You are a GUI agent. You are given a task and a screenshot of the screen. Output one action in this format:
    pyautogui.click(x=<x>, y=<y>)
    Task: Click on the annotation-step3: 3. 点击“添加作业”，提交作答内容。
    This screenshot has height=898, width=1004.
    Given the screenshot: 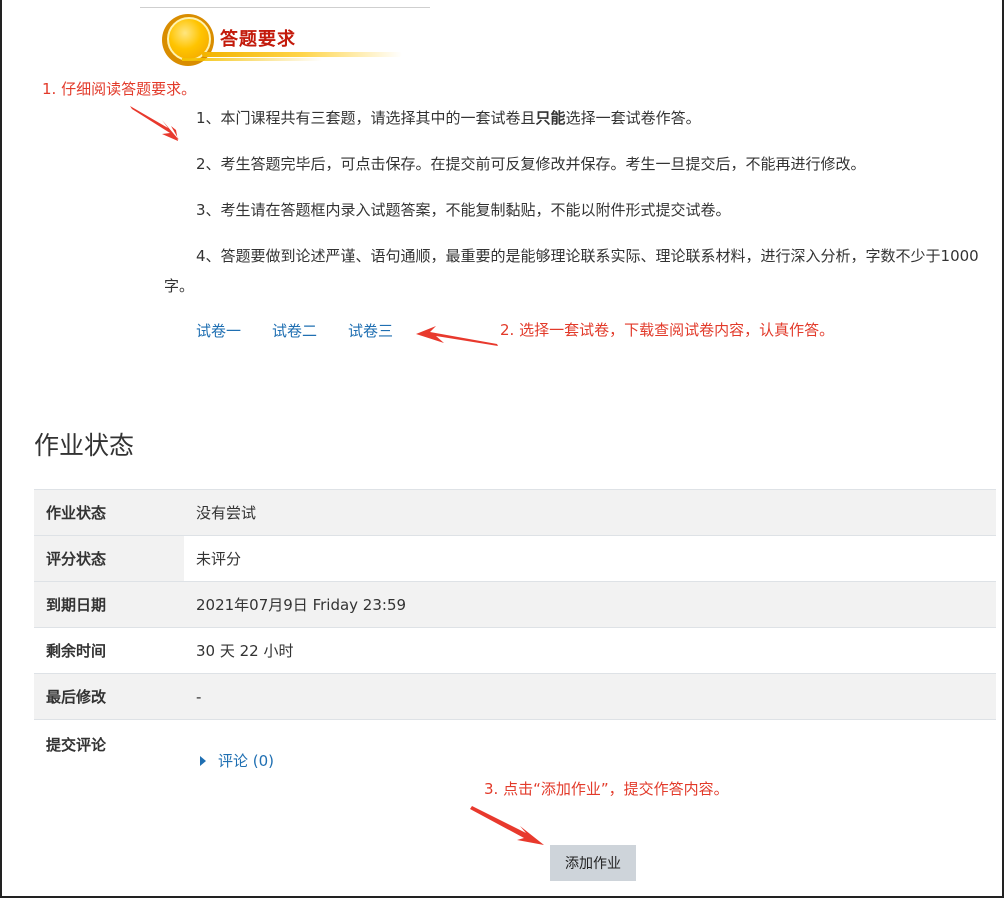 What is the action you would take?
    pyautogui.click(x=606, y=789)
    